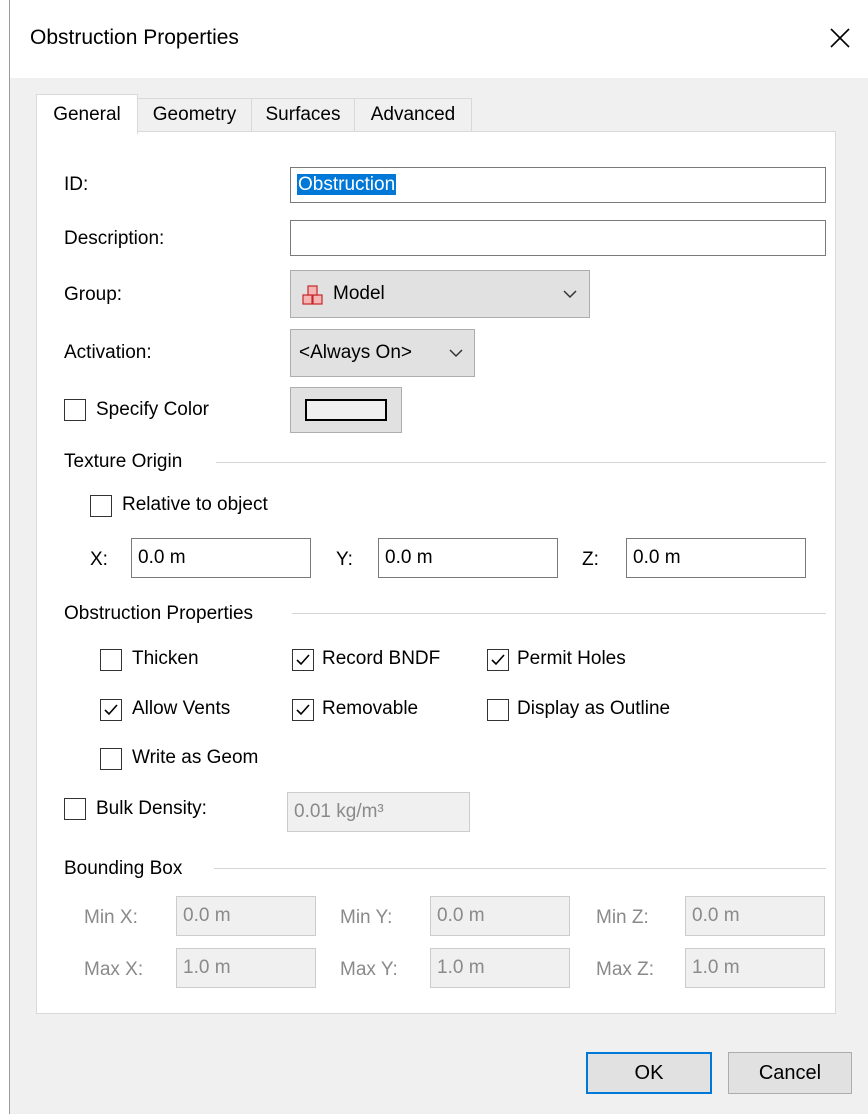 This screenshot has width=868, height=1114. What do you see at coordinates (101, 506) in the screenshot?
I see `relative-to-object-checkbox` at bounding box center [101, 506].